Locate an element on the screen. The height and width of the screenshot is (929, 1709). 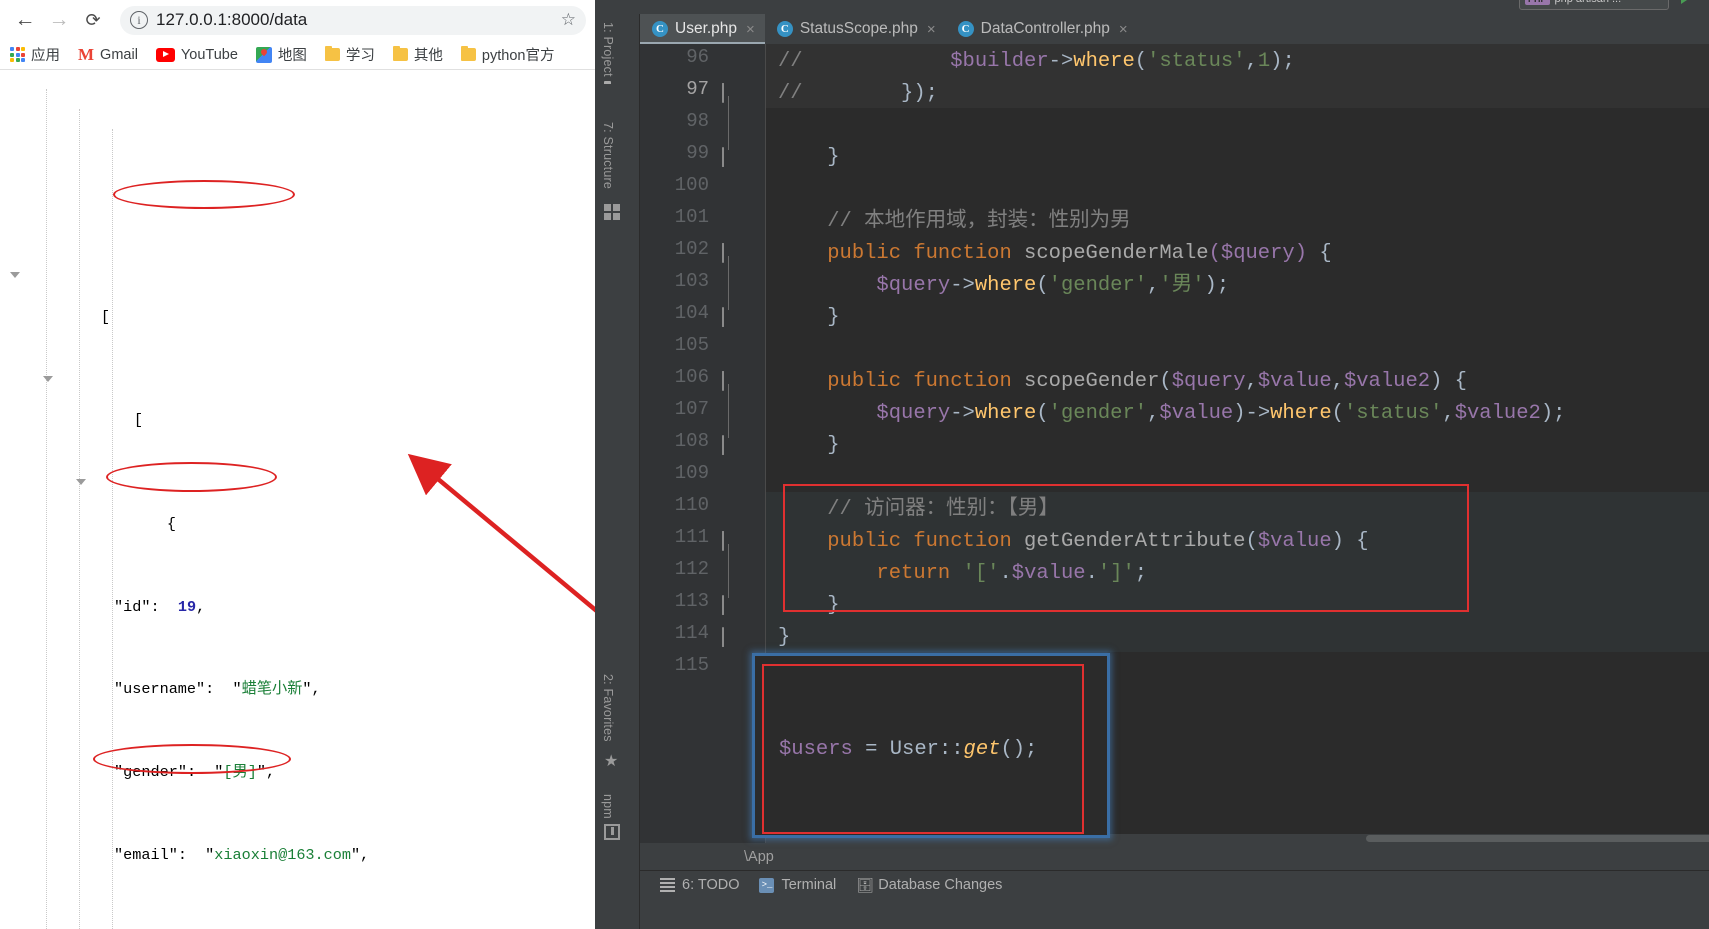
bookmark-folder-study: 学习 is located at coordinates (350, 55).